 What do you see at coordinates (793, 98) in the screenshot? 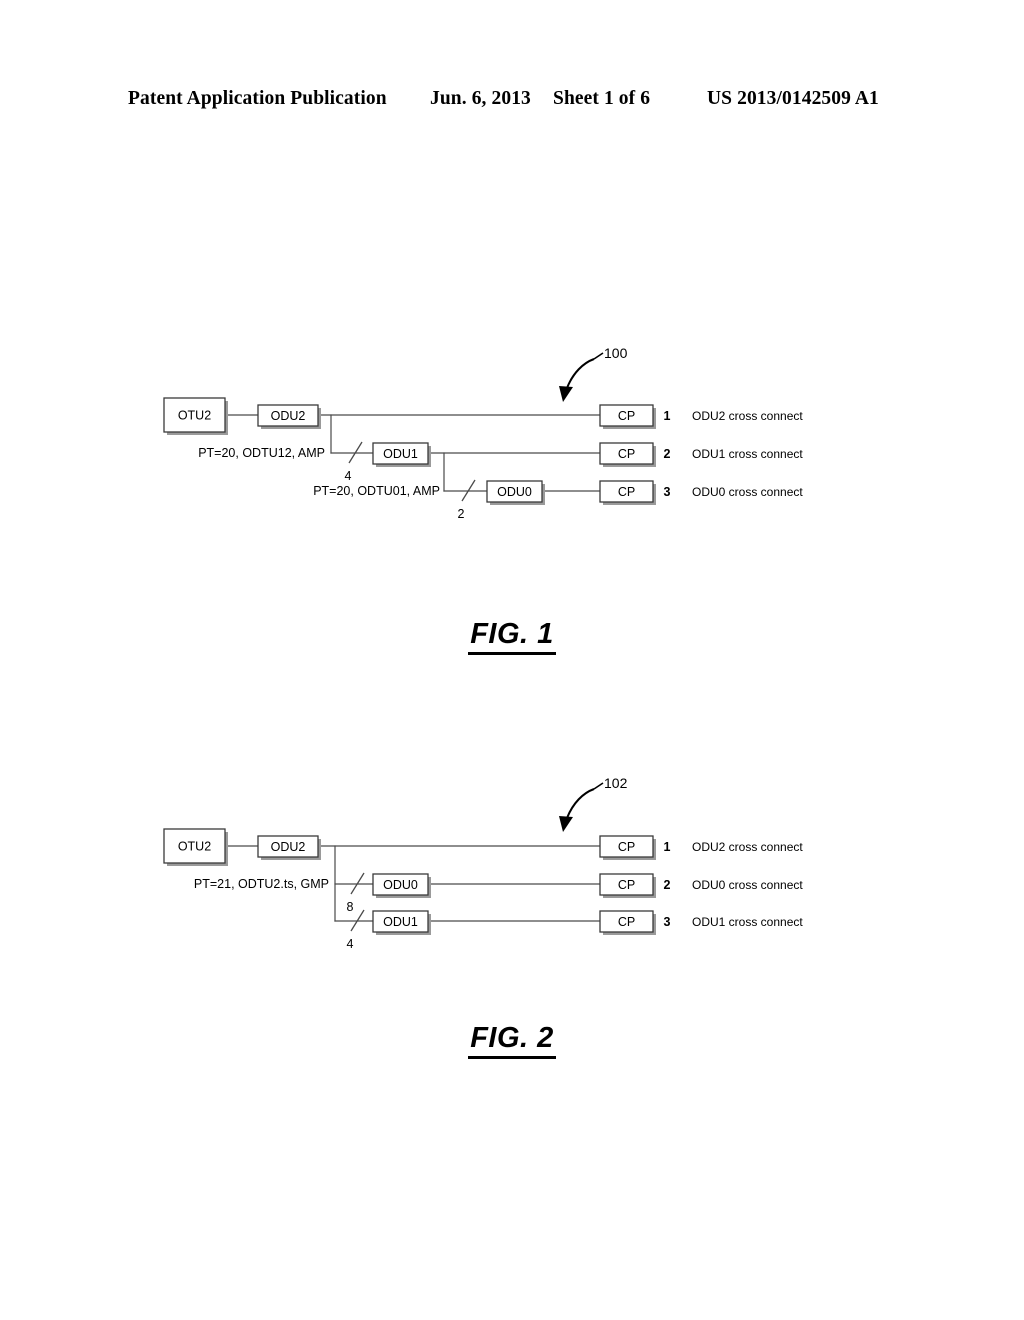
I see `header-patent-number: US 2013/0142509 A1` at bounding box center [793, 98].